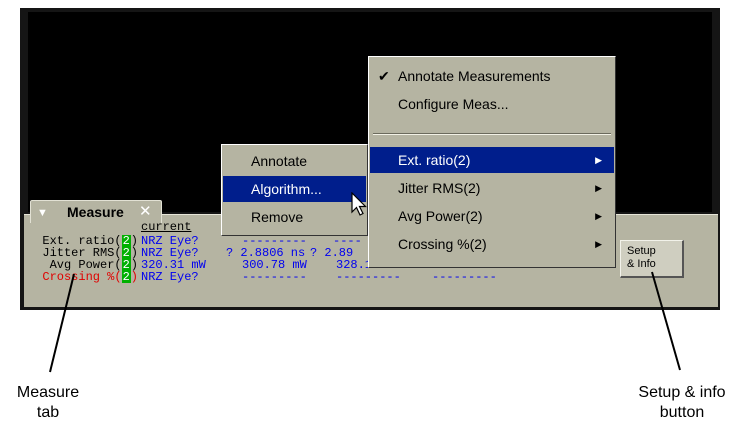 This screenshot has height=432, width=747. Describe the element at coordinates (62, 323) in the screenshot. I see `measure-tab-callout-line` at that location.